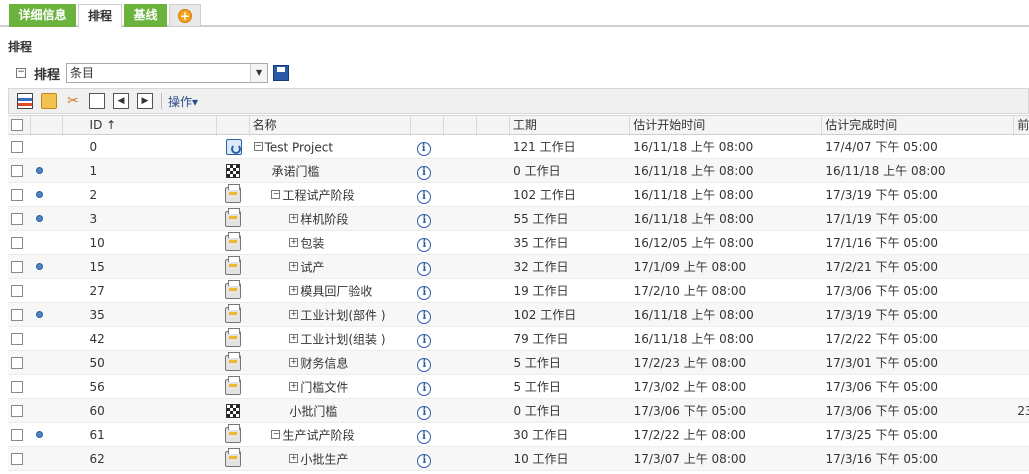 The image size is (1029, 474). What do you see at coordinates (918, 126) in the screenshot?
I see `column-header-end: 估计完成时间` at bounding box center [918, 126].